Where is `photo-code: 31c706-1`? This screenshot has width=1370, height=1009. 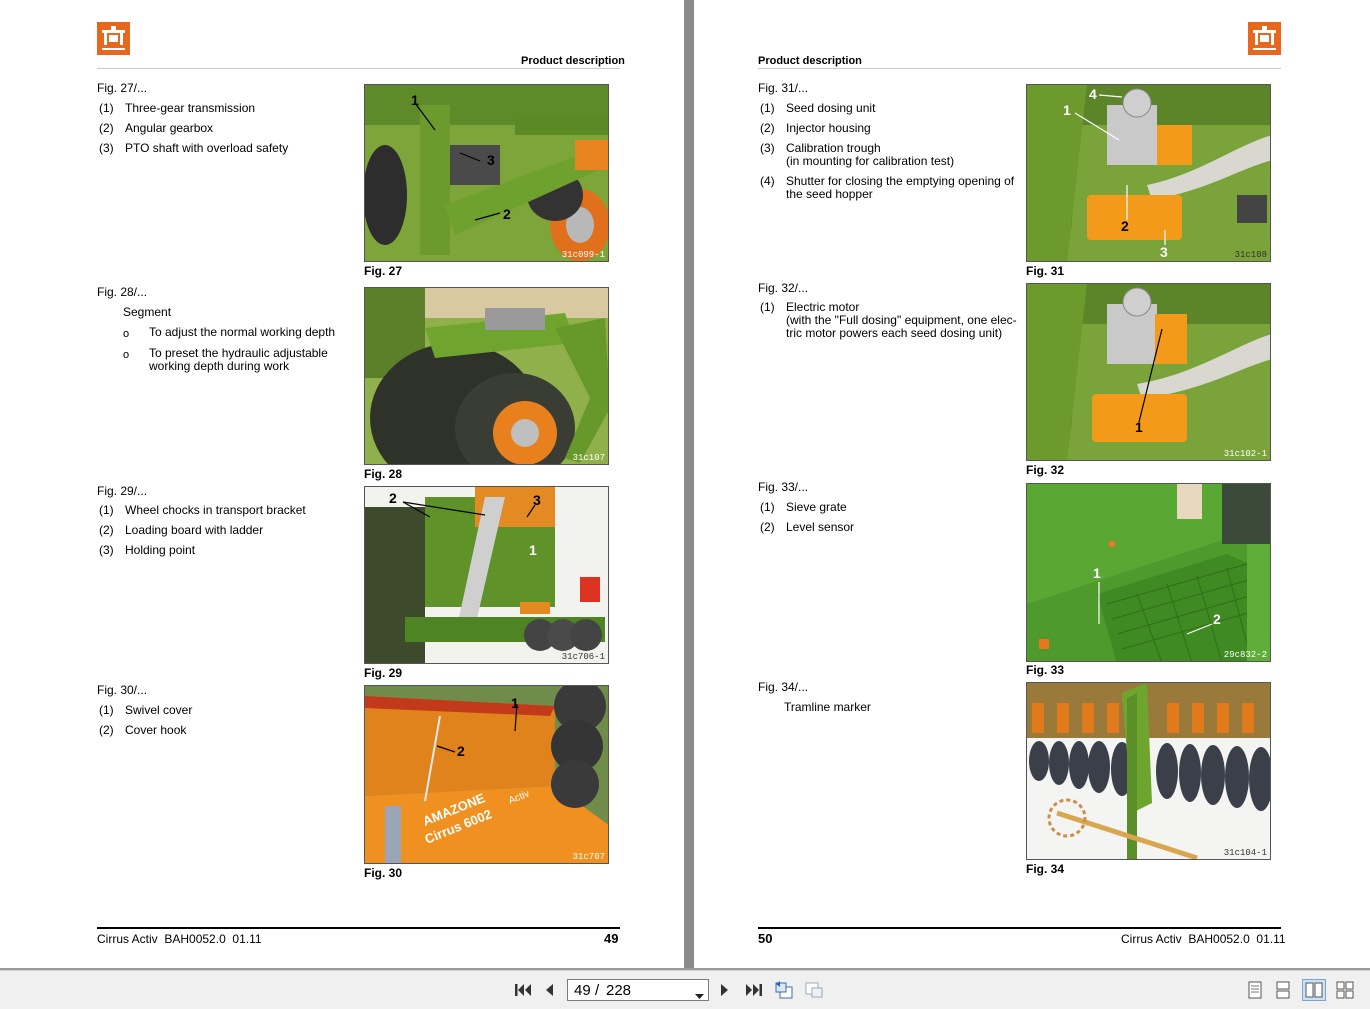 photo-code: 31c706-1 is located at coordinates (583, 657).